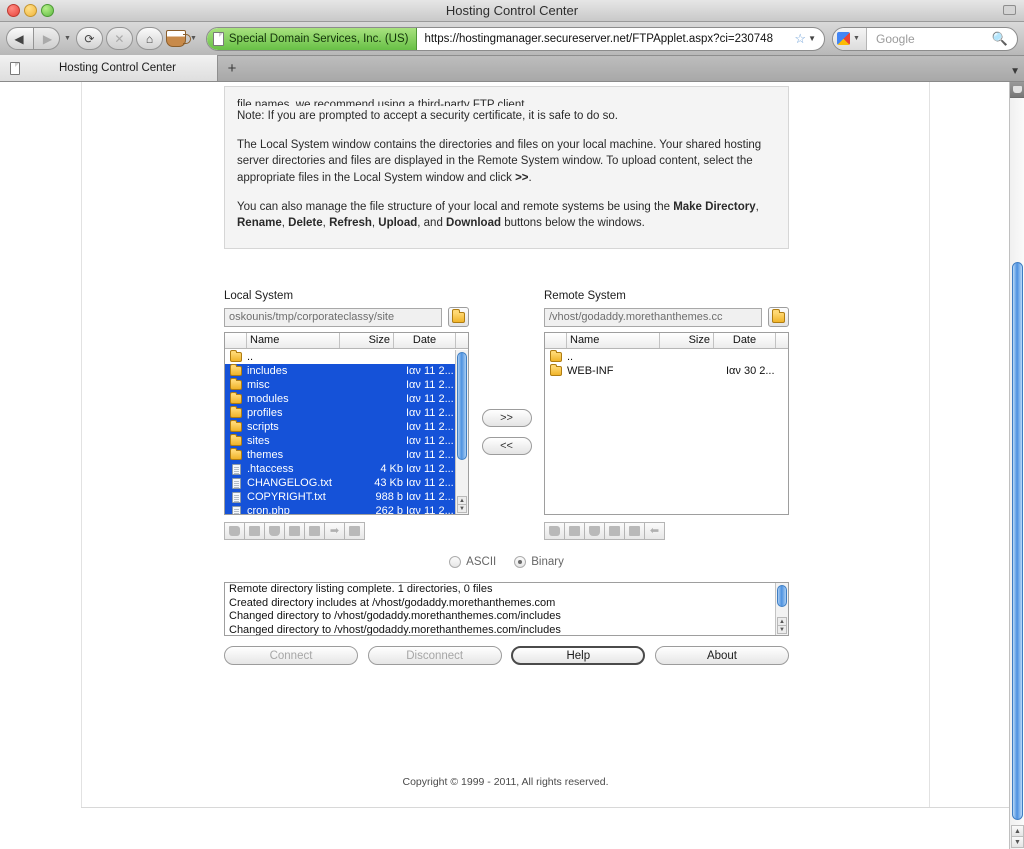  I want to click on forward-button: ▶, so click(46, 38).